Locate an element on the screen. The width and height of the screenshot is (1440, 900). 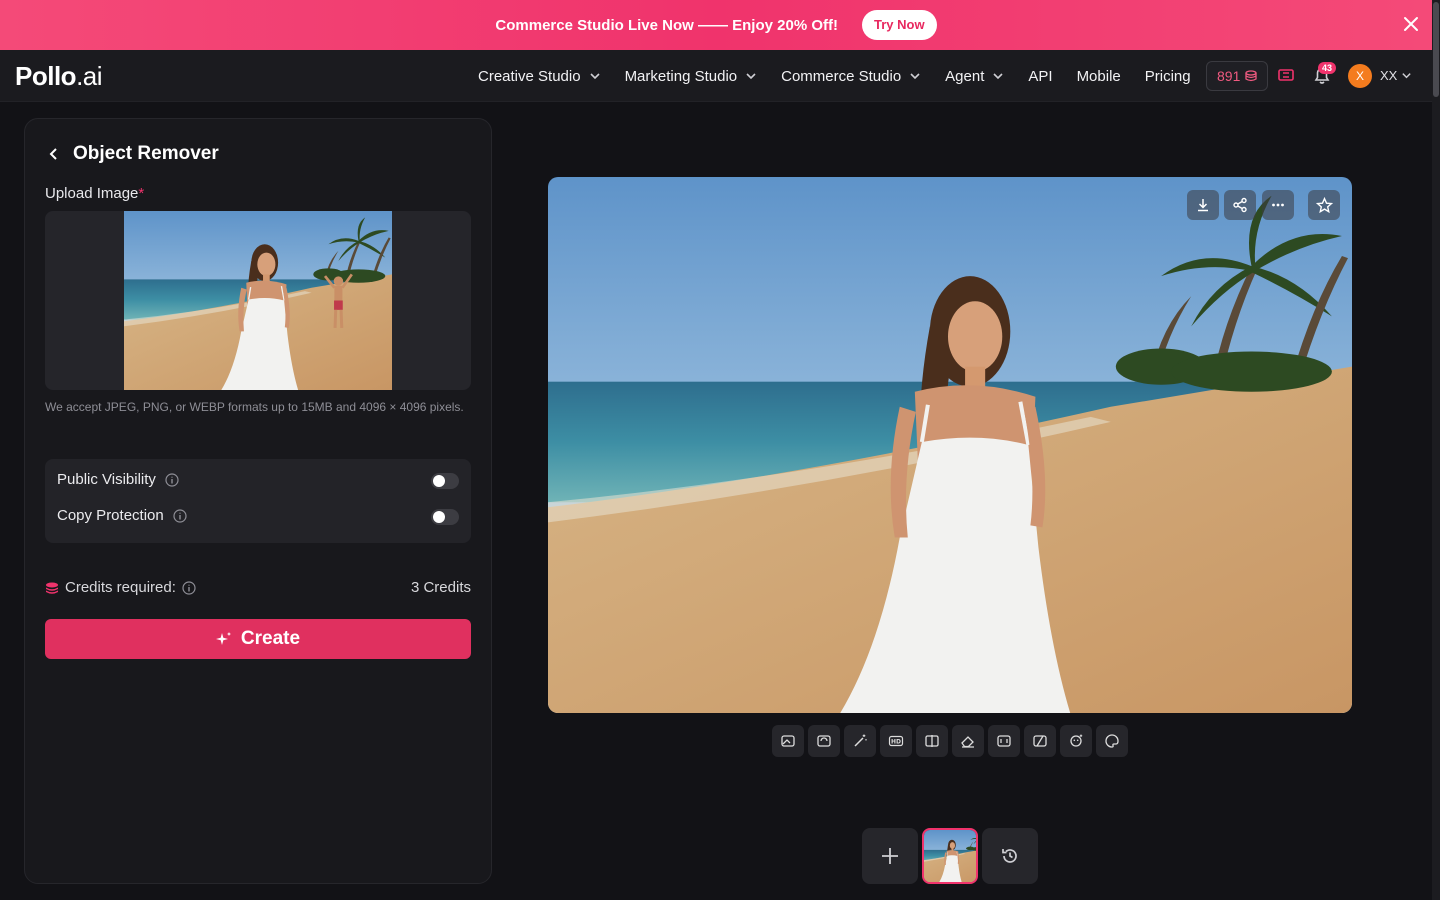
try-now-button: Try Now is located at coordinates (899, 25).